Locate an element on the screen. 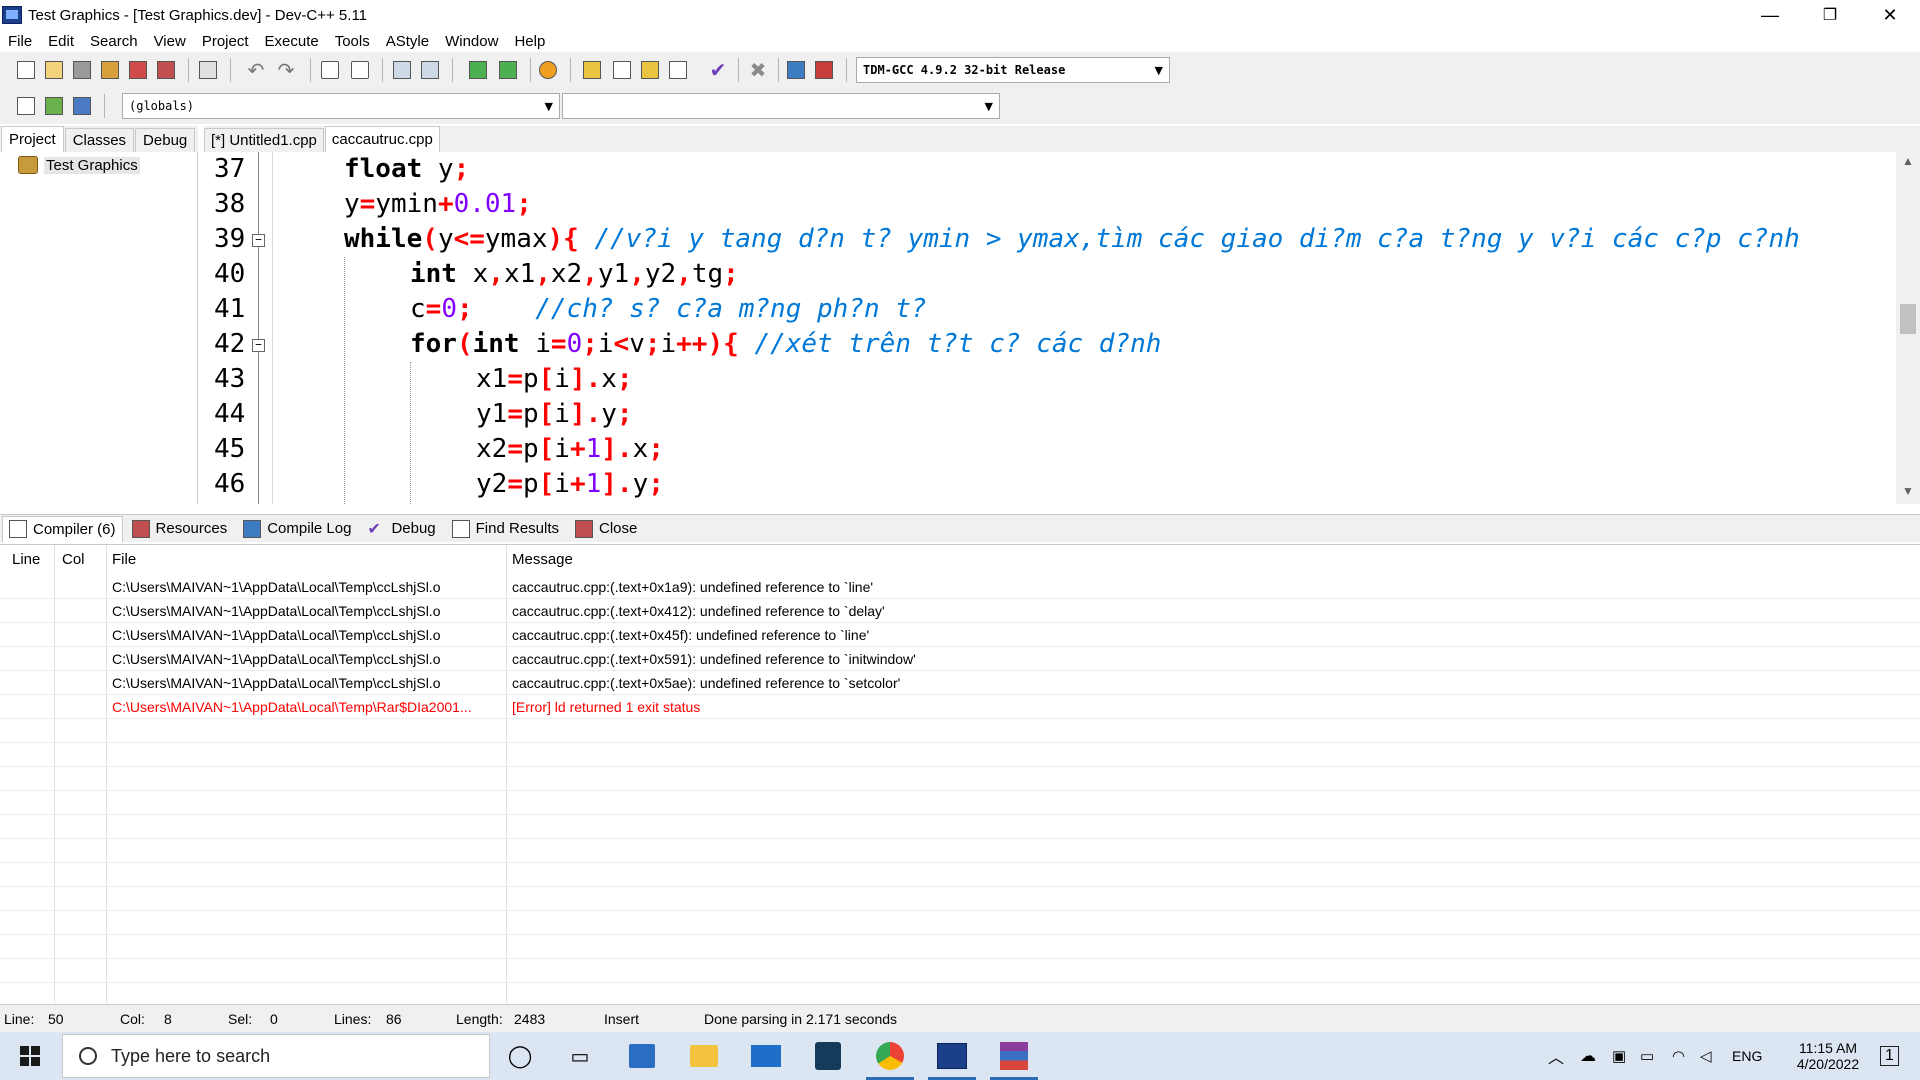 This screenshot has width=1920, height=1080. meet-now-icon: ▣ is located at coordinates (1619, 1056).